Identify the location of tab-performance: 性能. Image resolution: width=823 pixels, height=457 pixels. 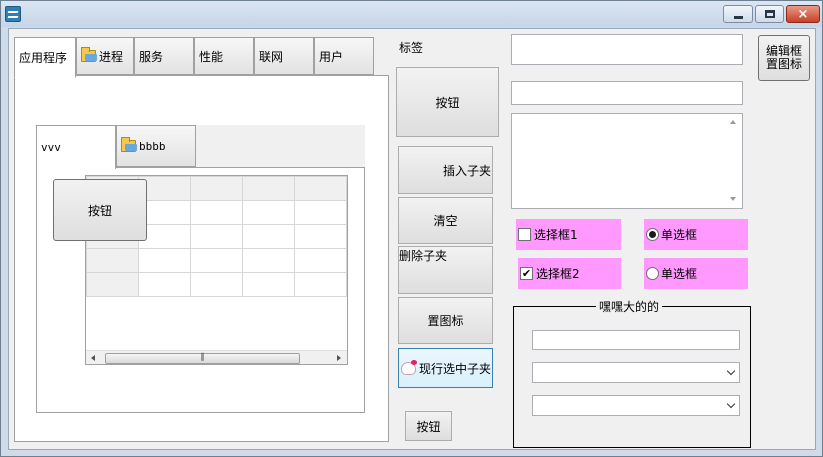
(224, 56).